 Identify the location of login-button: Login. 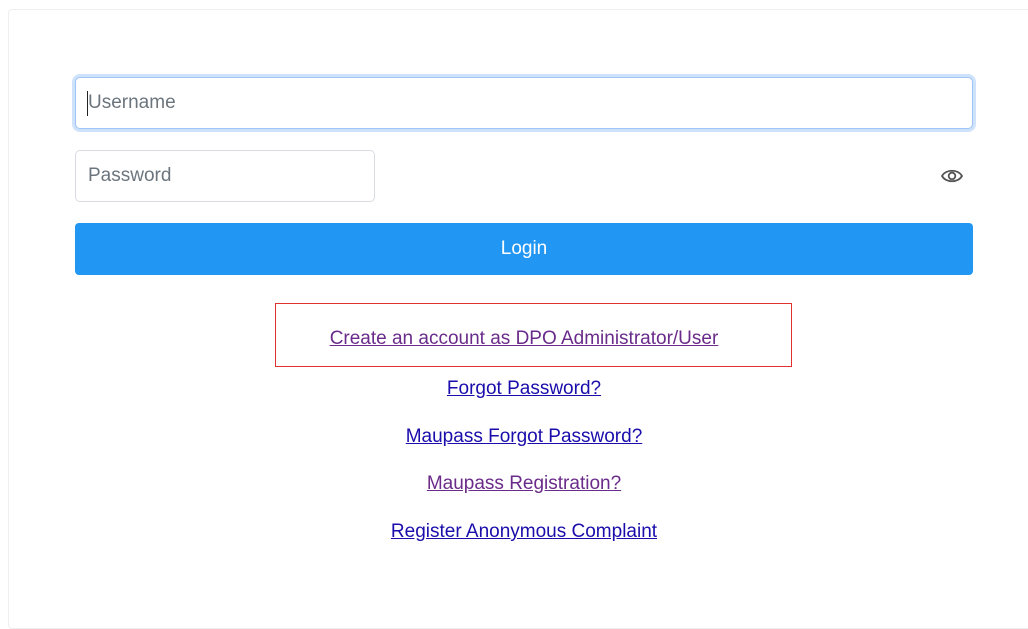
(524, 249).